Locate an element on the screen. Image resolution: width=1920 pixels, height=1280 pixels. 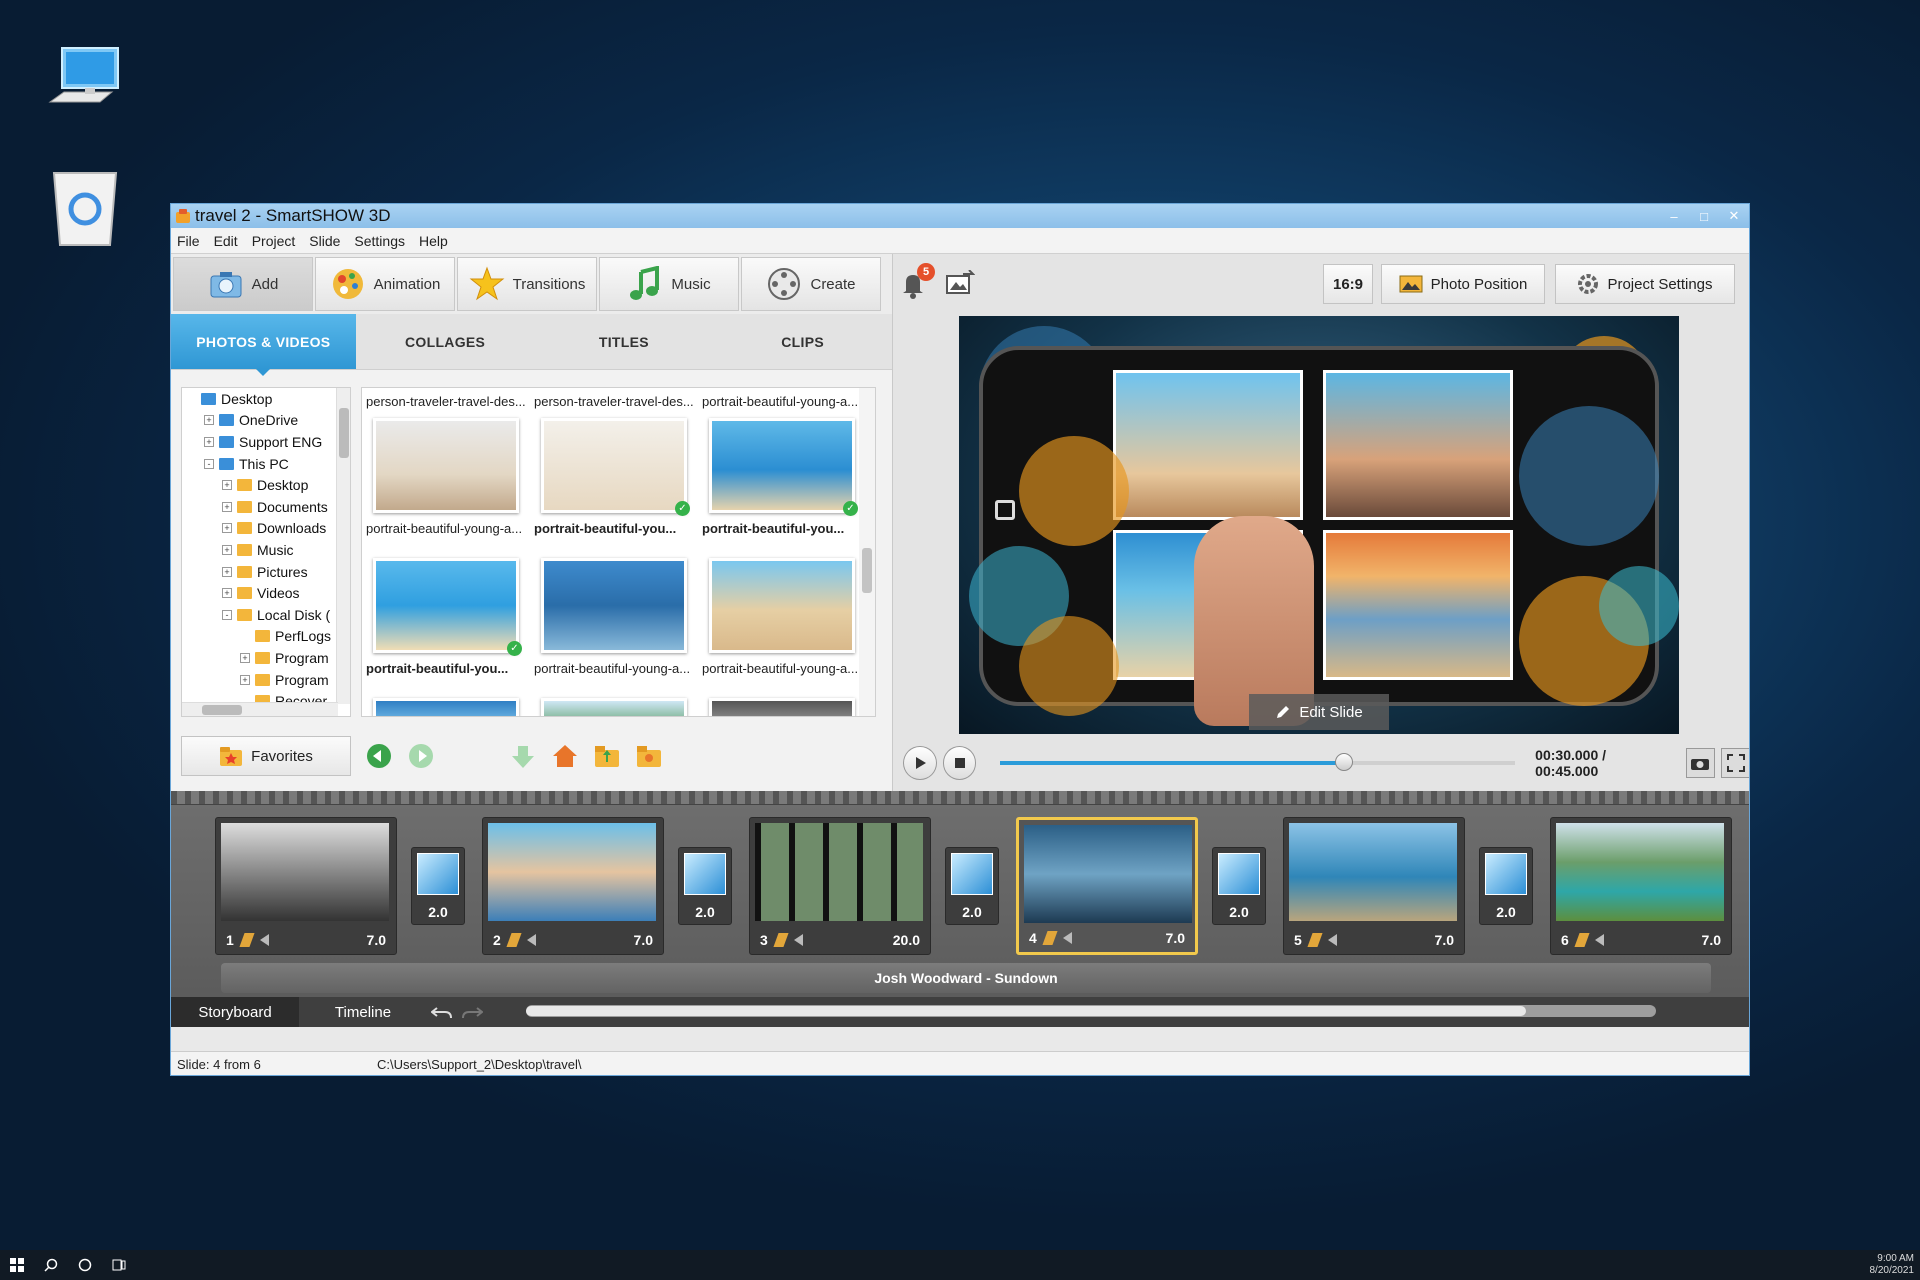
favorites-button: Favorites is located at coordinates (266, 756).